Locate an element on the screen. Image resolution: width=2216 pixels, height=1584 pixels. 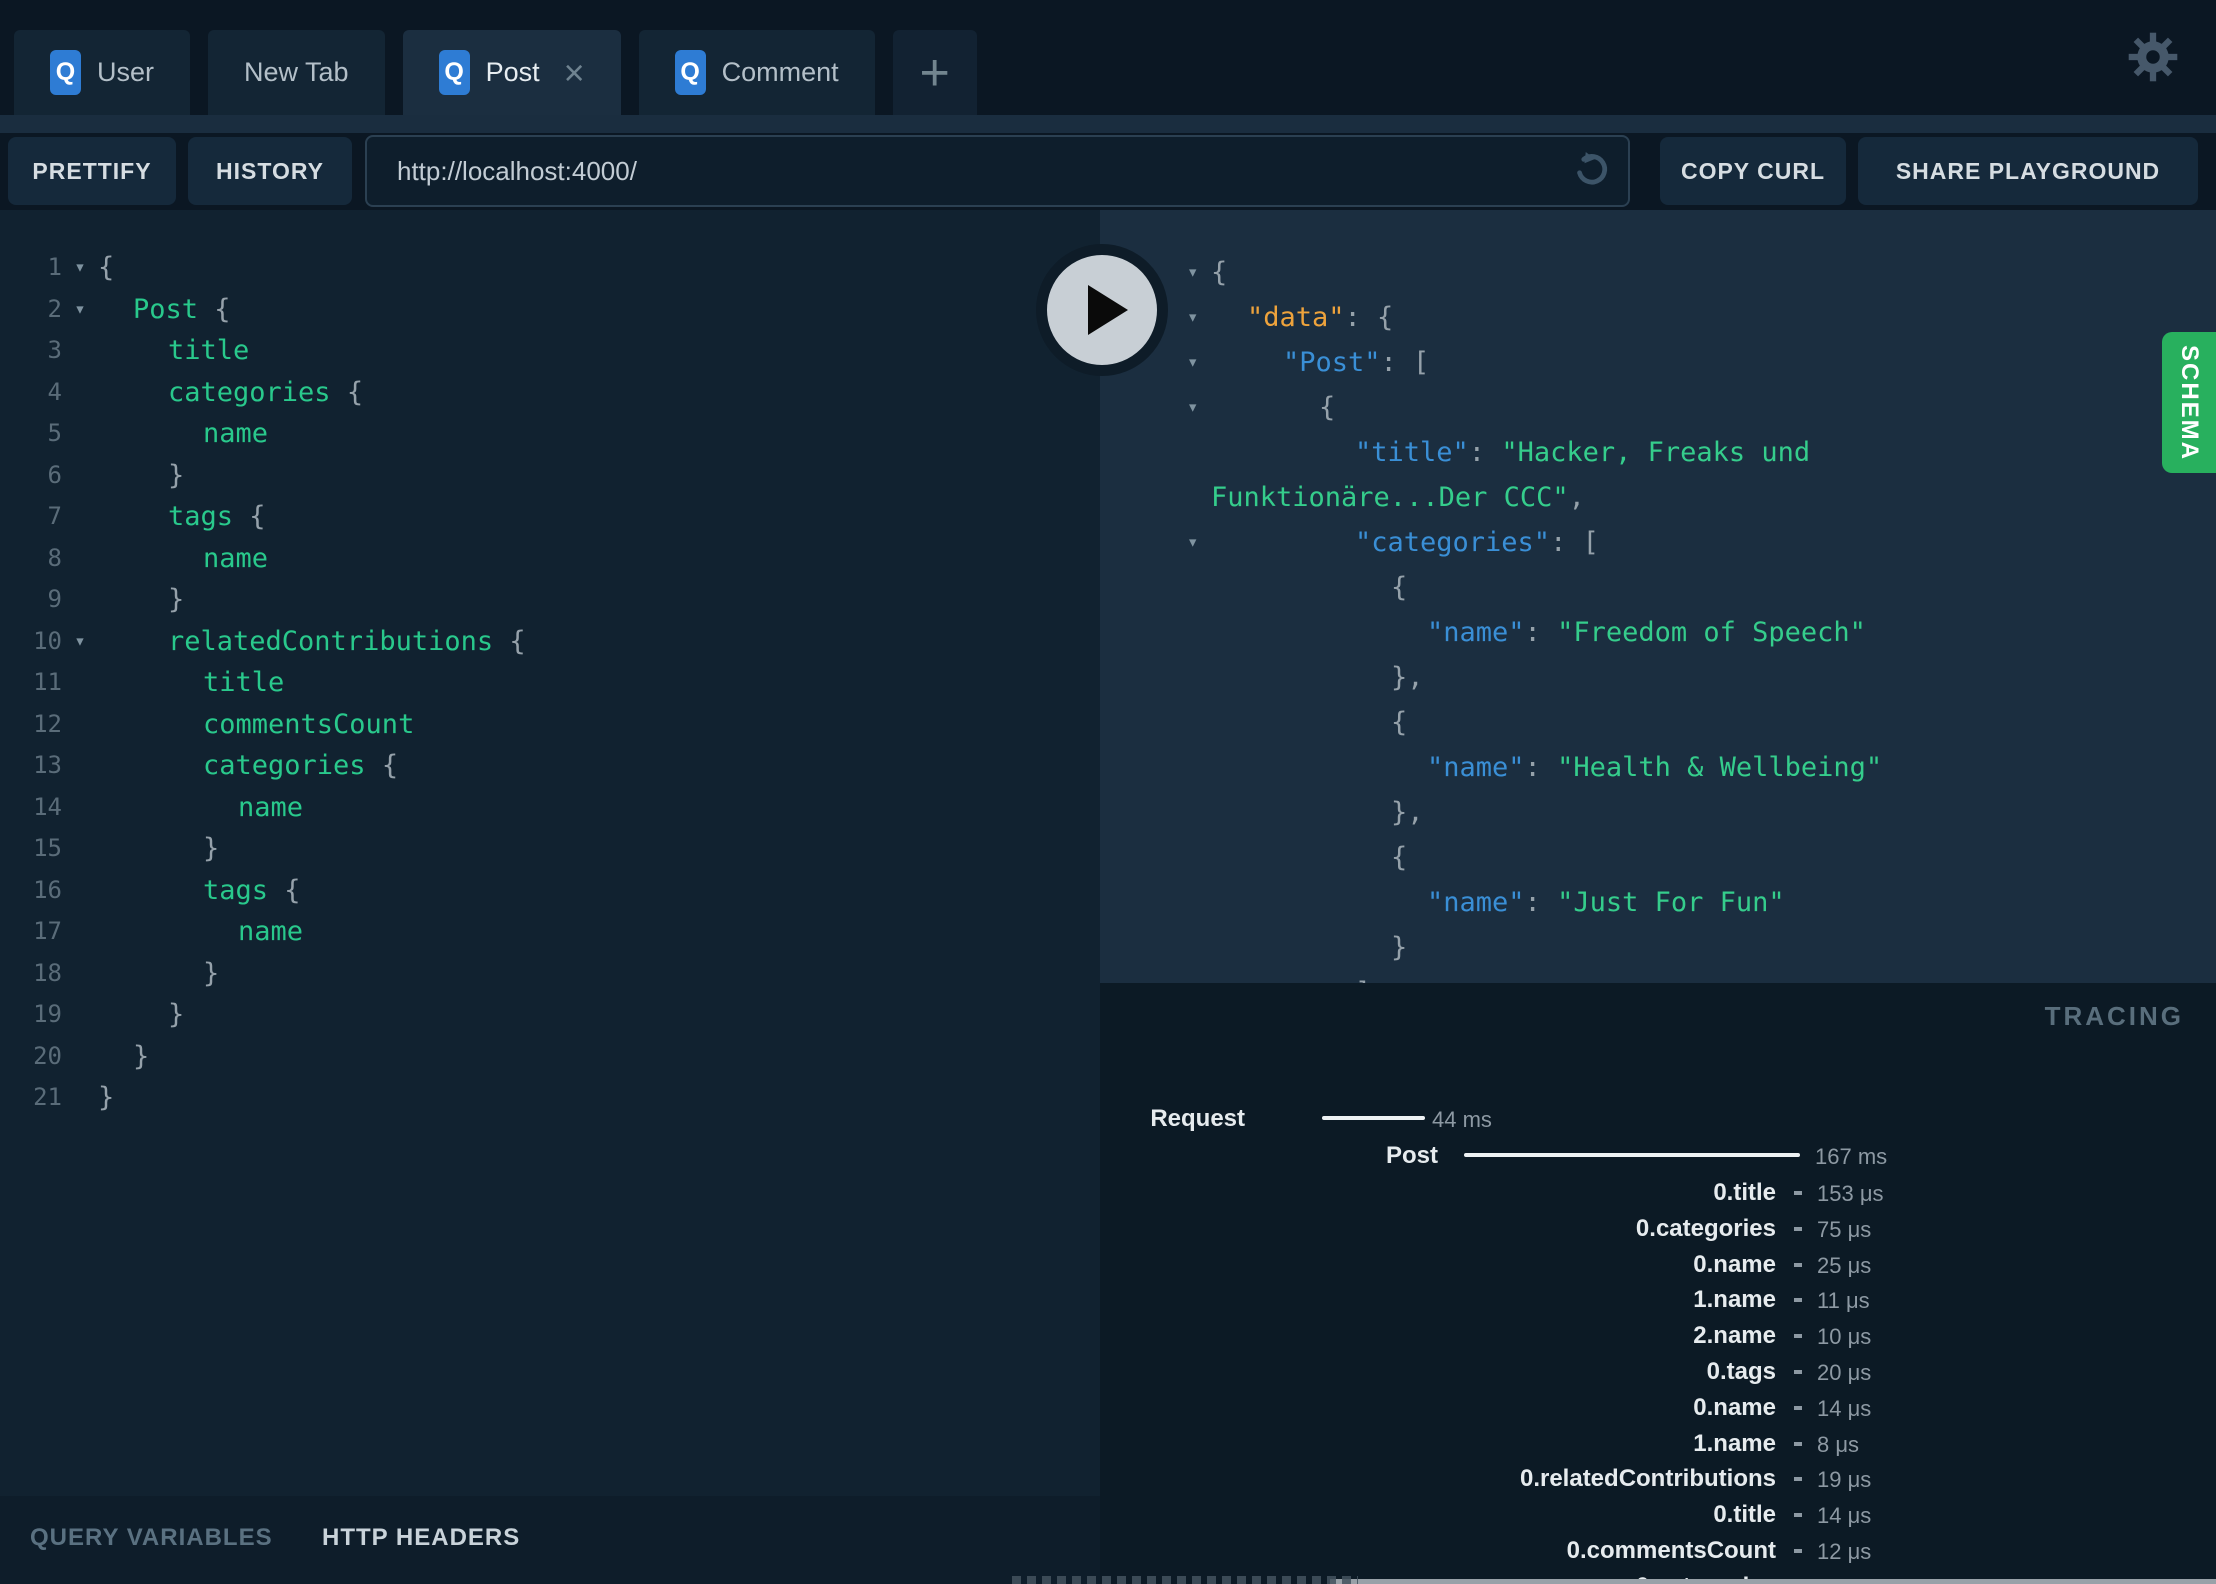
editor-line: 11 title is located at coordinates (550, 683).